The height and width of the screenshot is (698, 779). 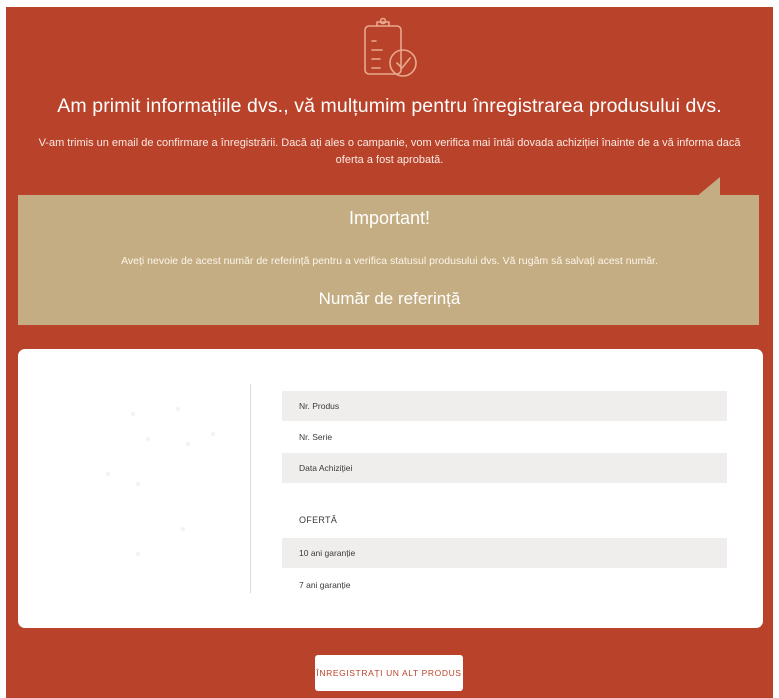 What do you see at coordinates (318, 520) in the screenshot?
I see `offer-heading: OFERTĂ` at bounding box center [318, 520].